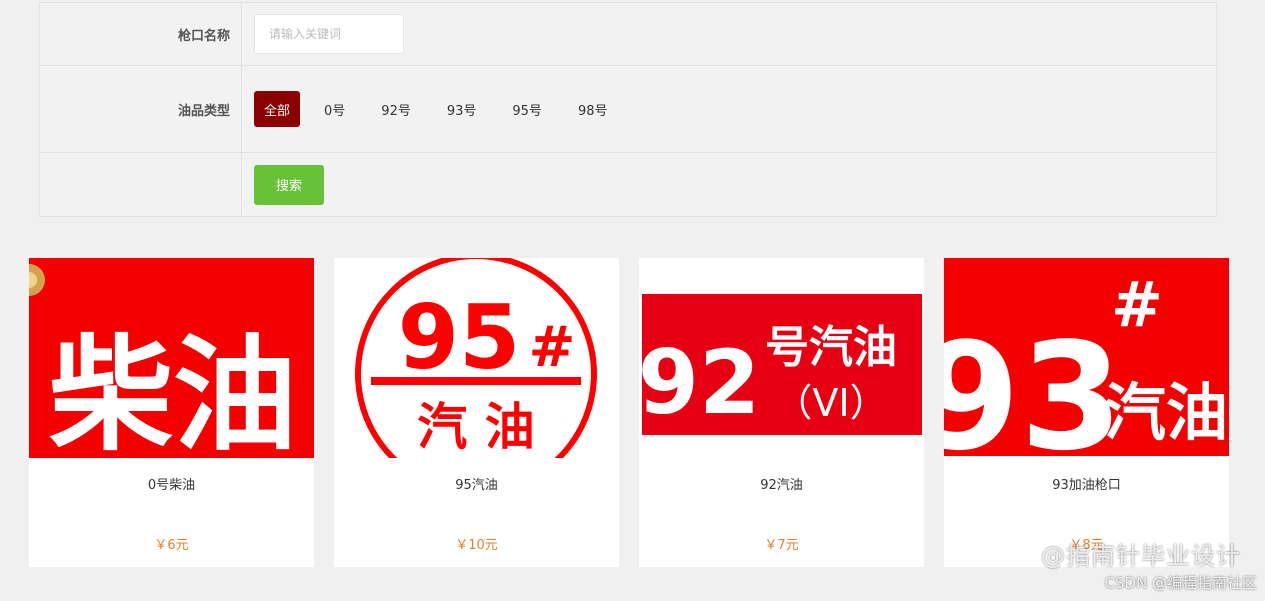 Image resolution: width=1265 pixels, height=601 pixels. I want to click on type-option-0: 0号, so click(334, 109).